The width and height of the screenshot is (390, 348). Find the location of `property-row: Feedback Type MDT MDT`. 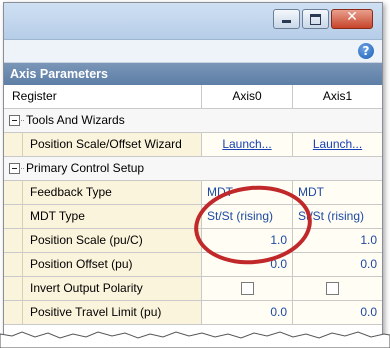

property-row: Feedback Type MDT MDT is located at coordinates (193, 193).